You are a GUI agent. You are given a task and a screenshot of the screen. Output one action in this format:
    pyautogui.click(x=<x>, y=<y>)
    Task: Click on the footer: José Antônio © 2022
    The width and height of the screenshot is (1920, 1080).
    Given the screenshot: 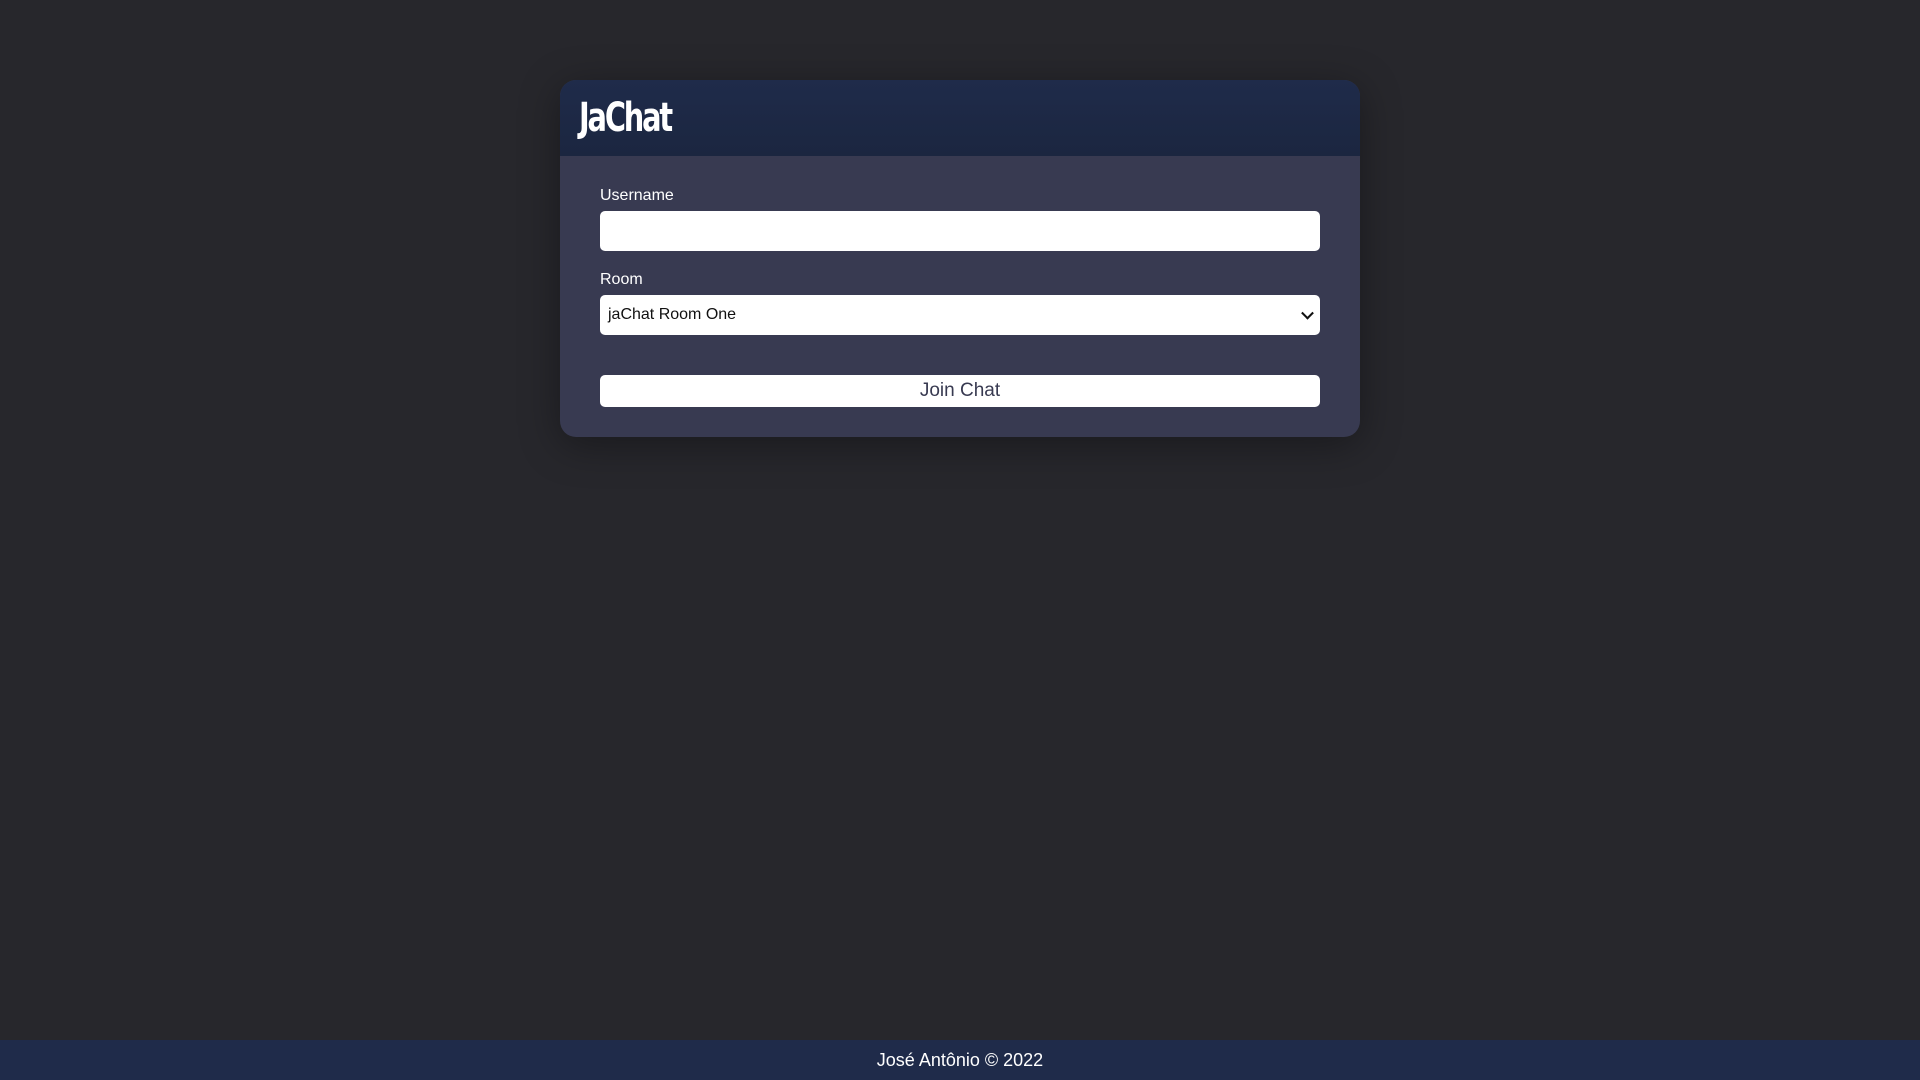 What is the action you would take?
    pyautogui.click(x=960, y=1060)
    